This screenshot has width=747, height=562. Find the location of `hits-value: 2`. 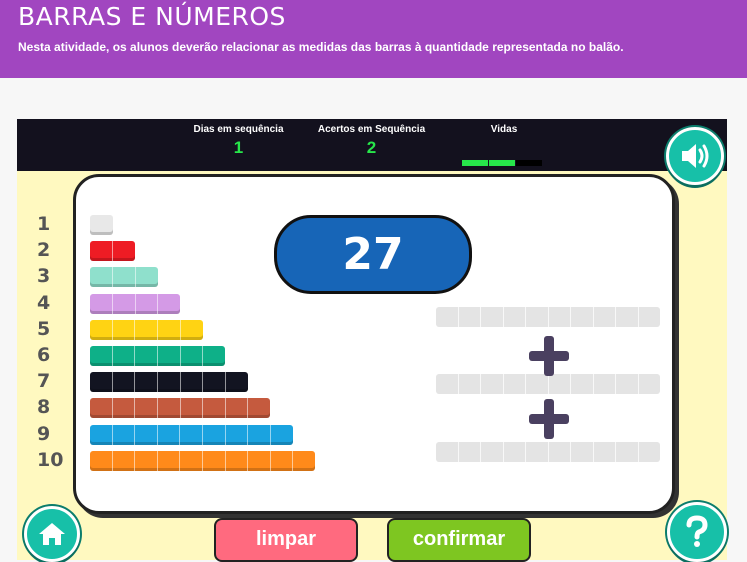

hits-value: 2 is located at coordinates (371, 147).